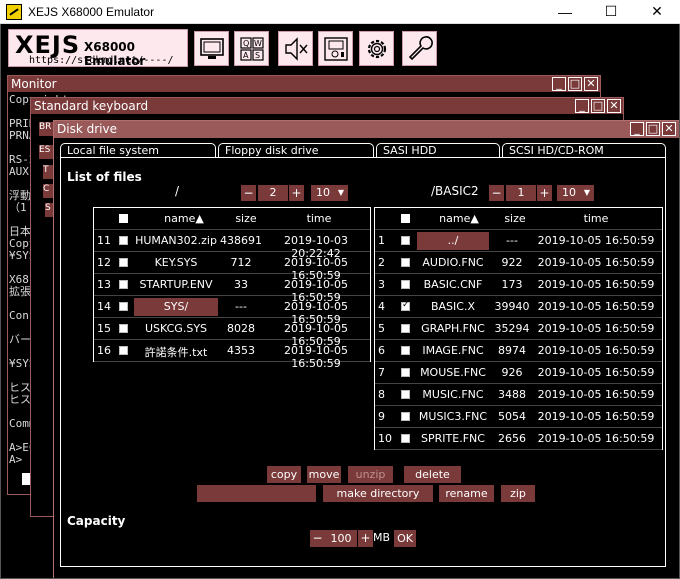  What do you see at coordinates (304, 84) in the screenshot?
I see `monitor-window-titlebar: Monitor` at bounding box center [304, 84].